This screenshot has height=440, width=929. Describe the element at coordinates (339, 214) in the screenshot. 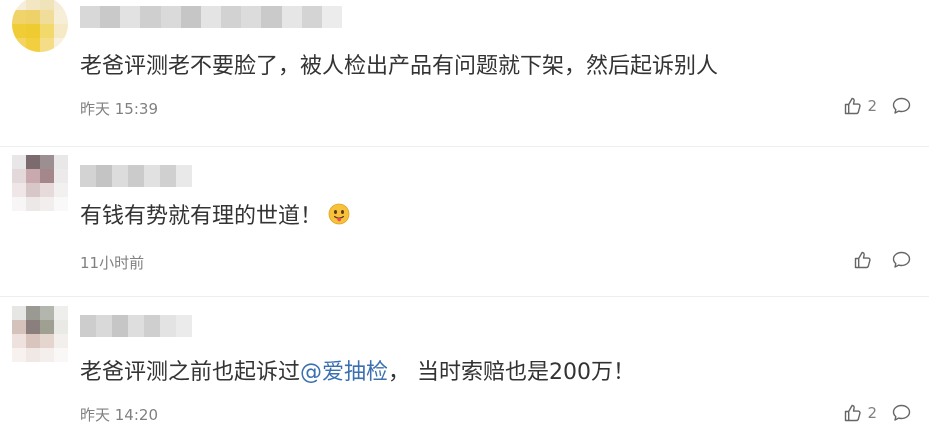

I see `tongue-out-emoji` at that location.